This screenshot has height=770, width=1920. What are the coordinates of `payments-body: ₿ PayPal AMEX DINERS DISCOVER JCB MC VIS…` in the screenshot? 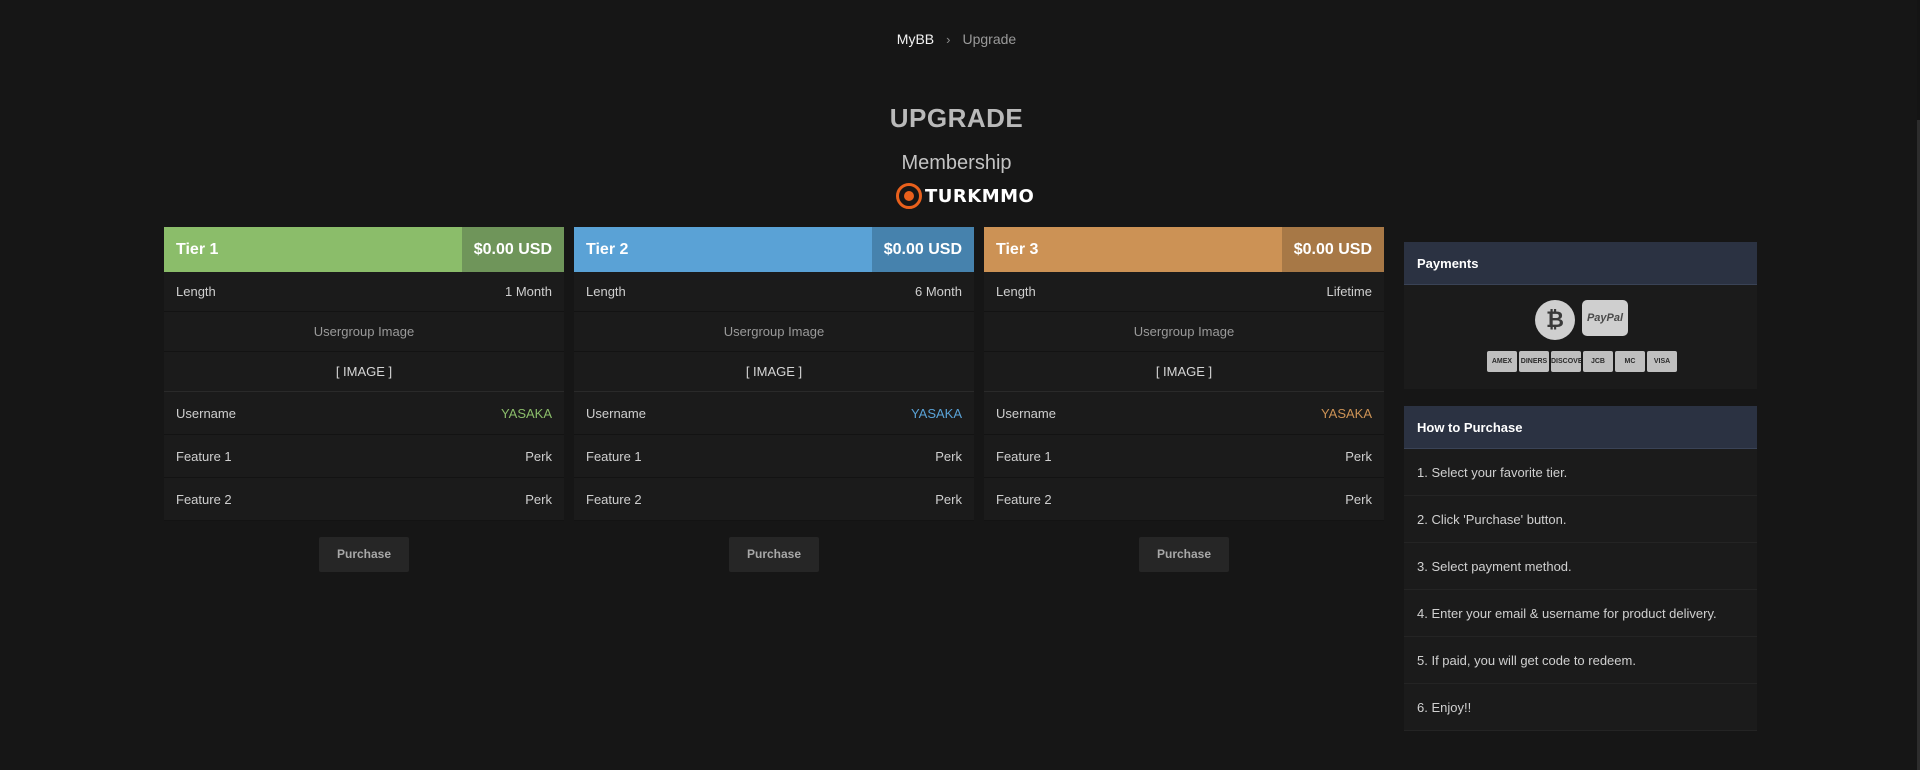 It's located at (1580, 337).